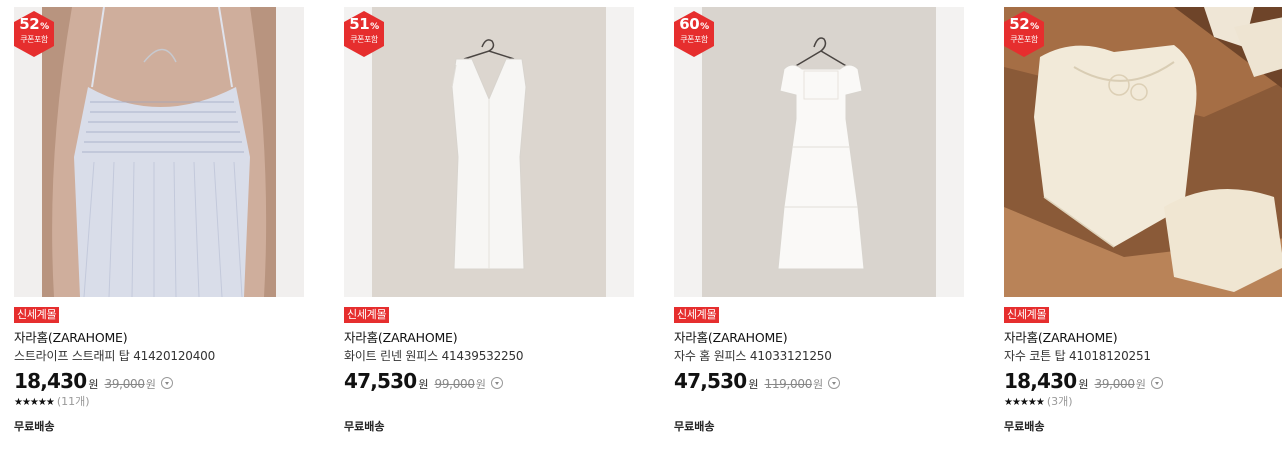 This screenshot has height=452, width=1282. I want to click on product-name: 화이트 린넨 원피스 41439532250, so click(489, 356).